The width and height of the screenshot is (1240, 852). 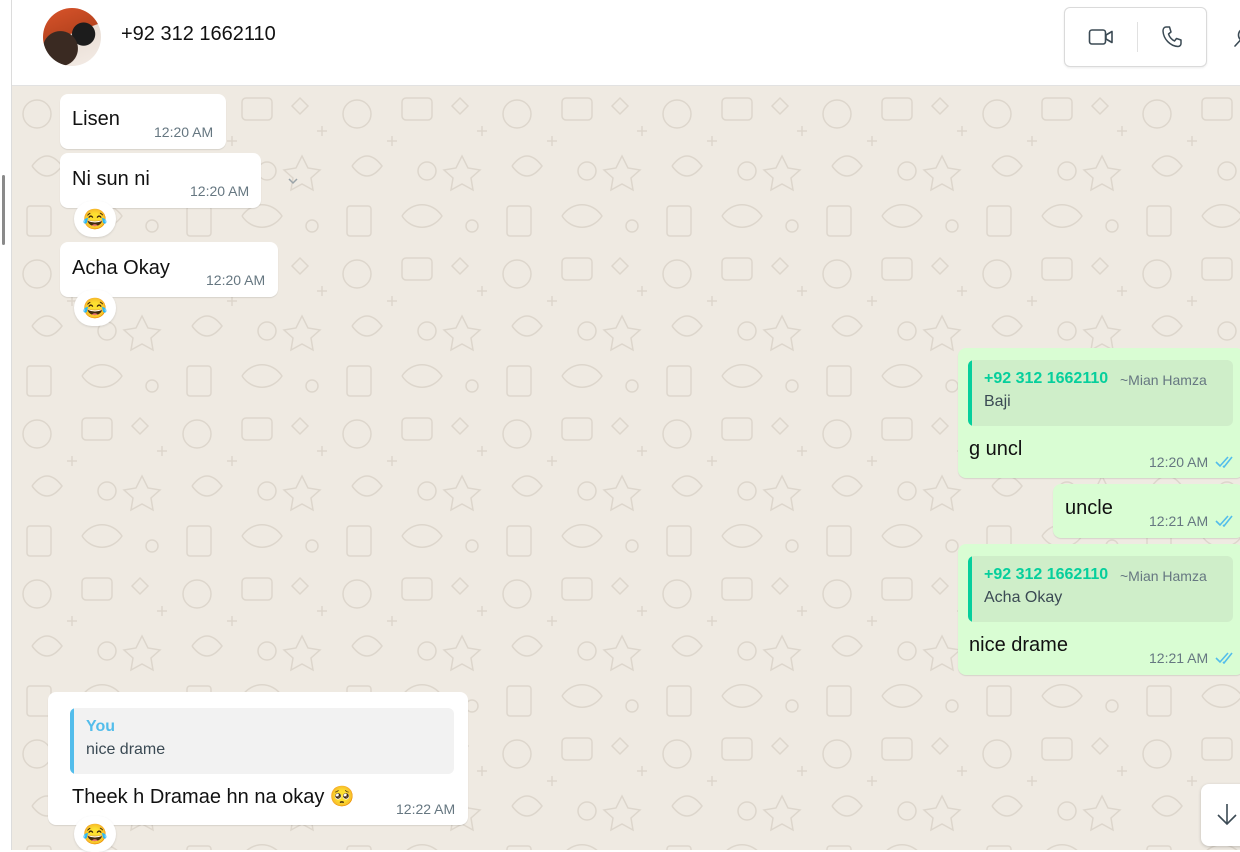 What do you see at coordinates (100, 727) in the screenshot?
I see `quote-author: You` at bounding box center [100, 727].